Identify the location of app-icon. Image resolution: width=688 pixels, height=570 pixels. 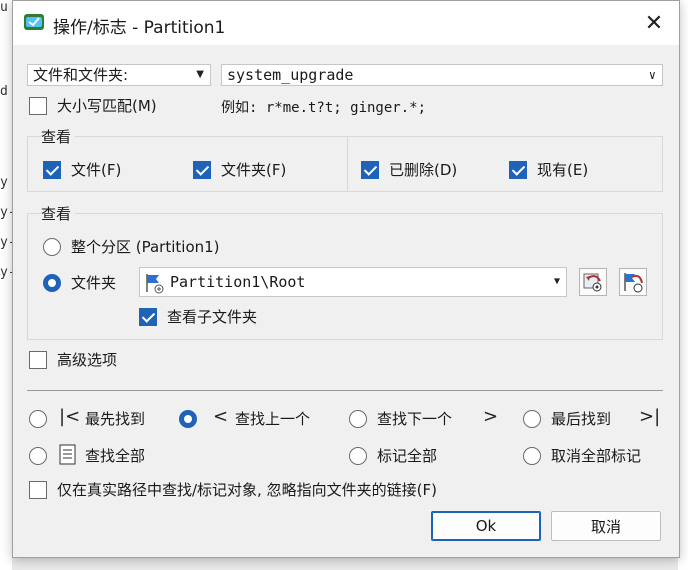
(34, 22).